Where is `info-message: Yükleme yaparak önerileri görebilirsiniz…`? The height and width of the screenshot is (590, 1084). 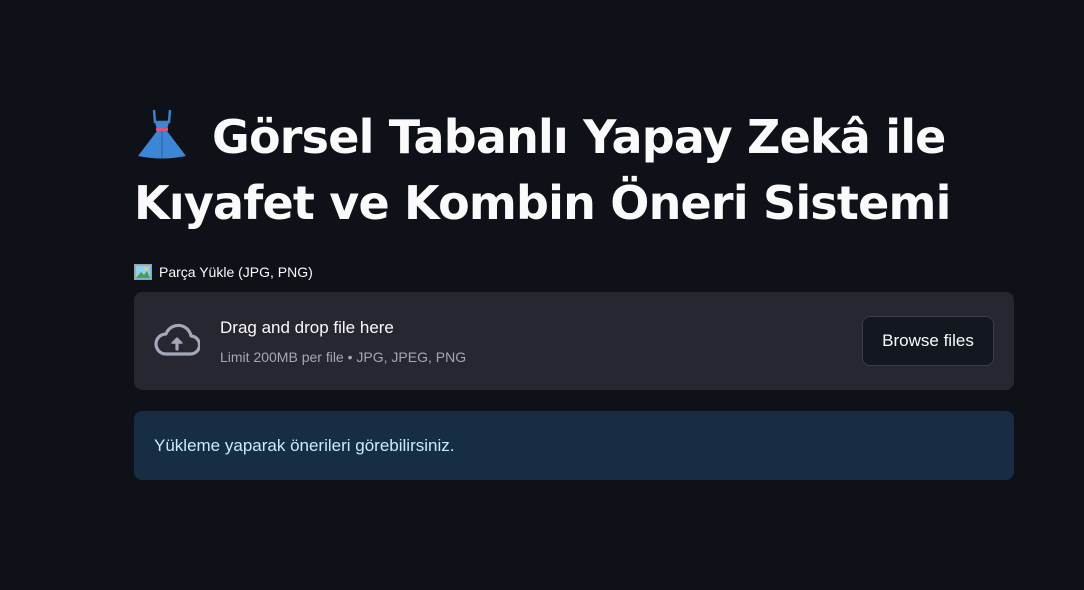 info-message: Yükleme yaparak önerileri görebilirsiniz… is located at coordinates (304, 445).